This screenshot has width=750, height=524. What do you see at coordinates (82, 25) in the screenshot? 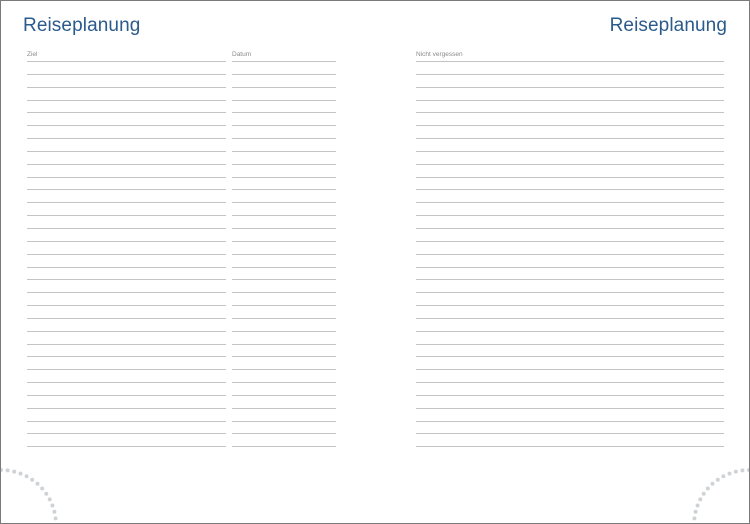
I see `left-page-title: Reiseplanung` at bounding box center [82, 25].